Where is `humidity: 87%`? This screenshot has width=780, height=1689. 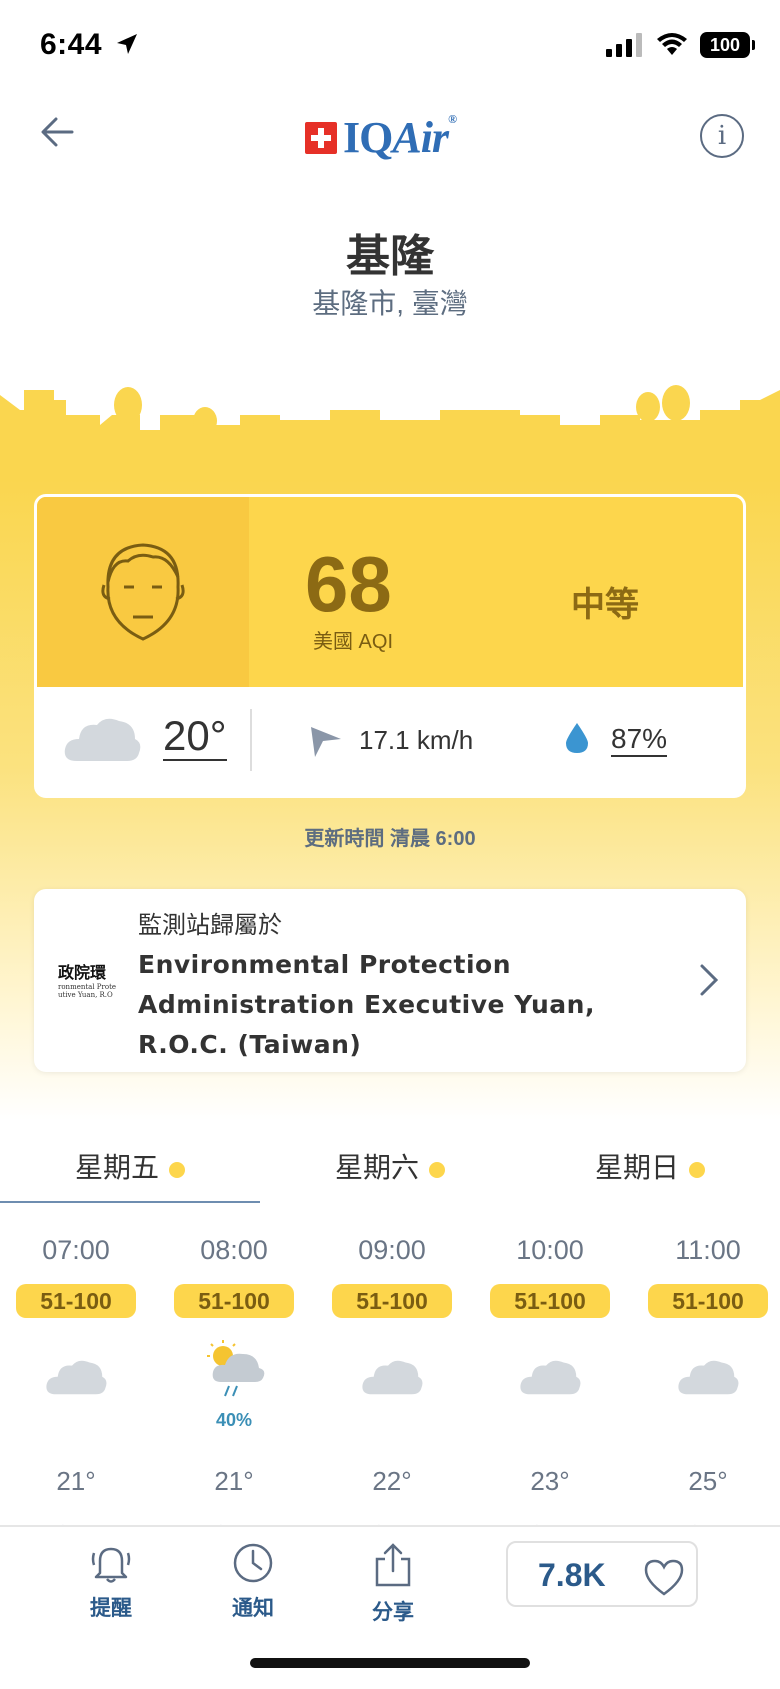
humidity: 87% is located at coordinates (639, 740).